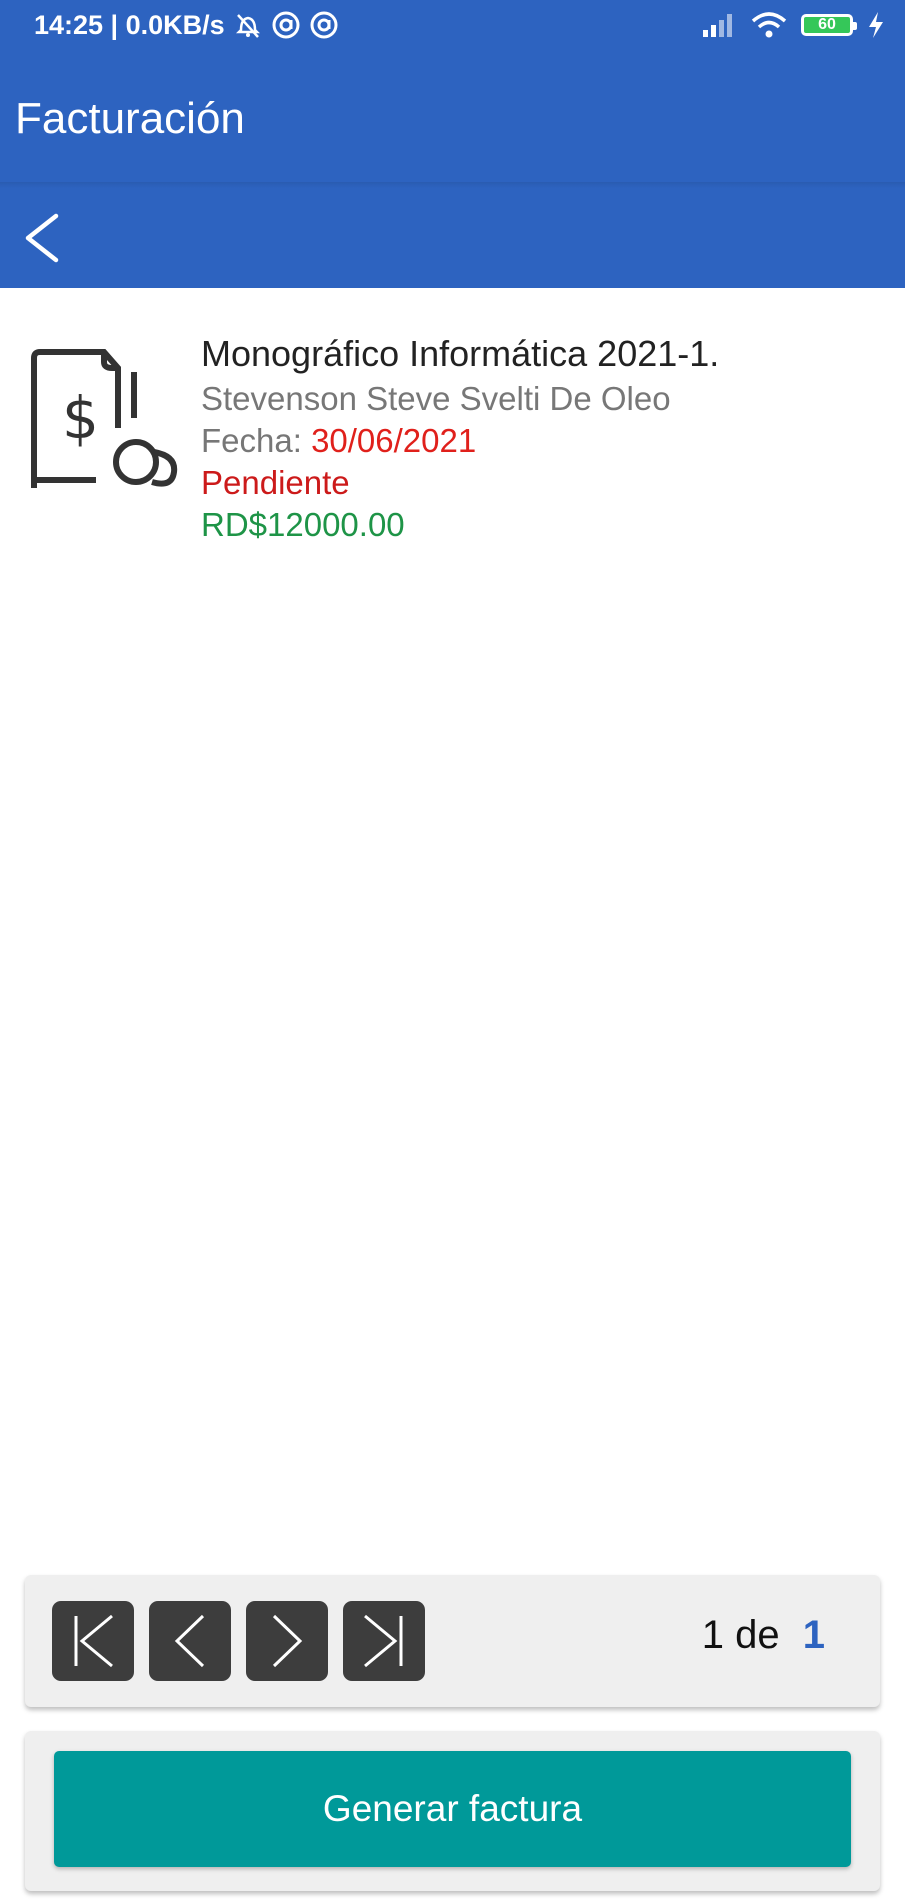 The image size is (905, 1902). I want to click on page-total: 1, so click(813, 1635).